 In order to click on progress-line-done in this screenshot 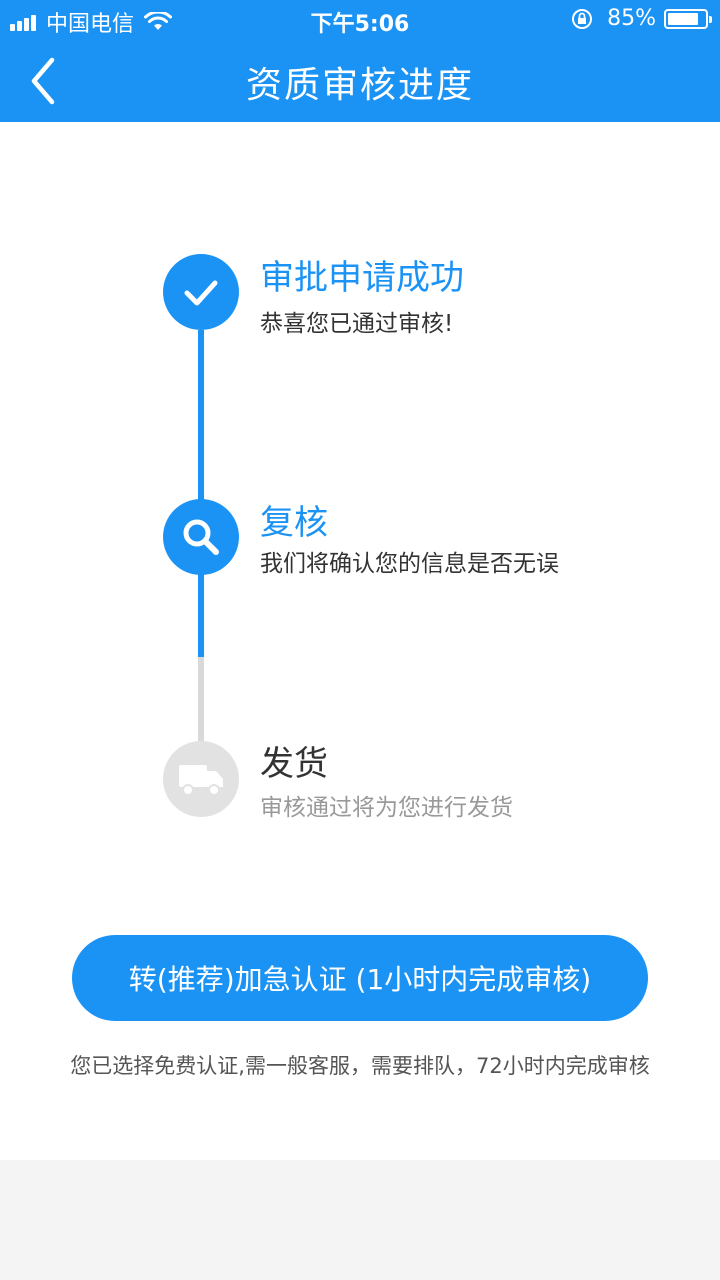, I will do `click(201, 415)`.